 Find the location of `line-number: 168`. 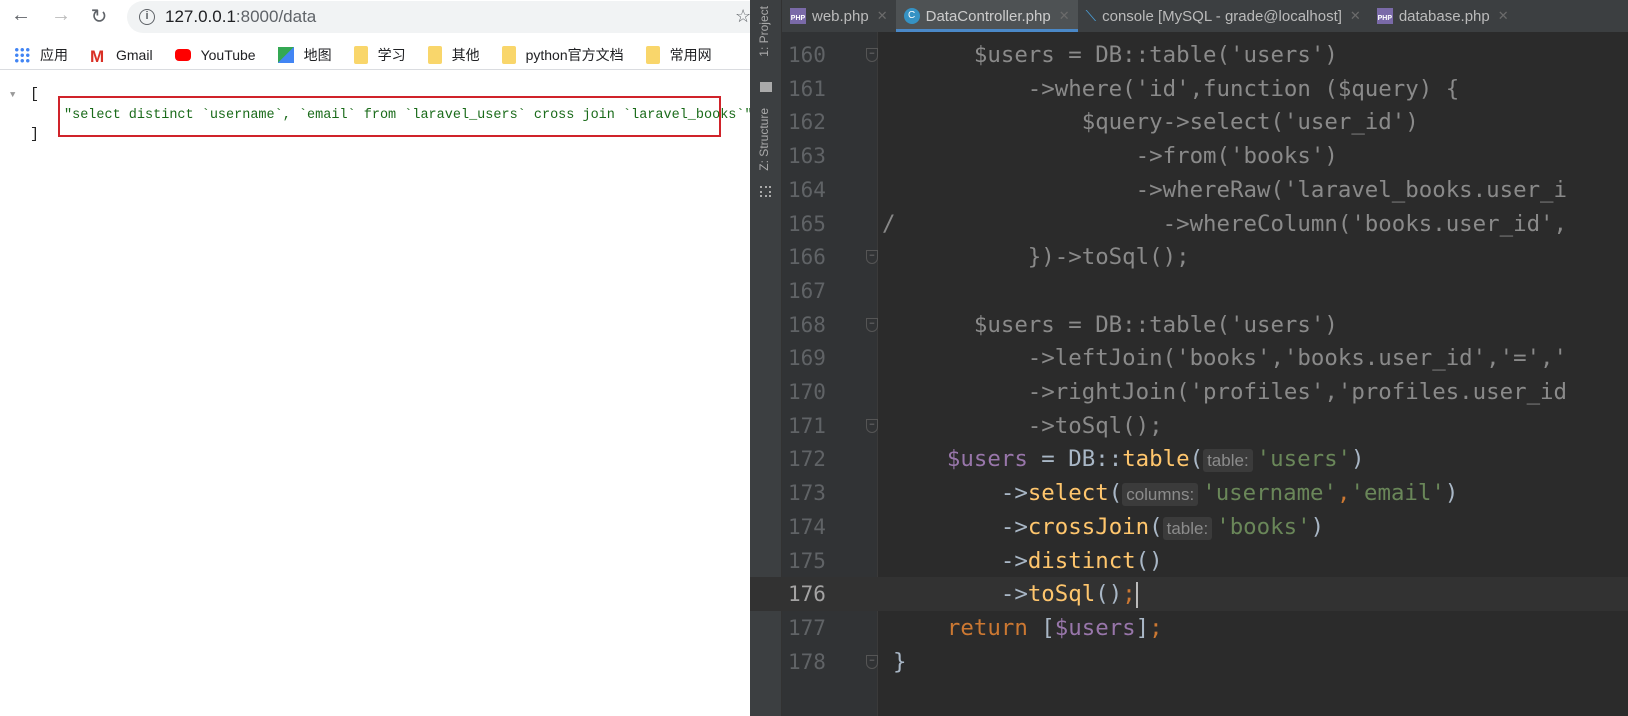

line-number: 168 is located at coordinates (807, 324).